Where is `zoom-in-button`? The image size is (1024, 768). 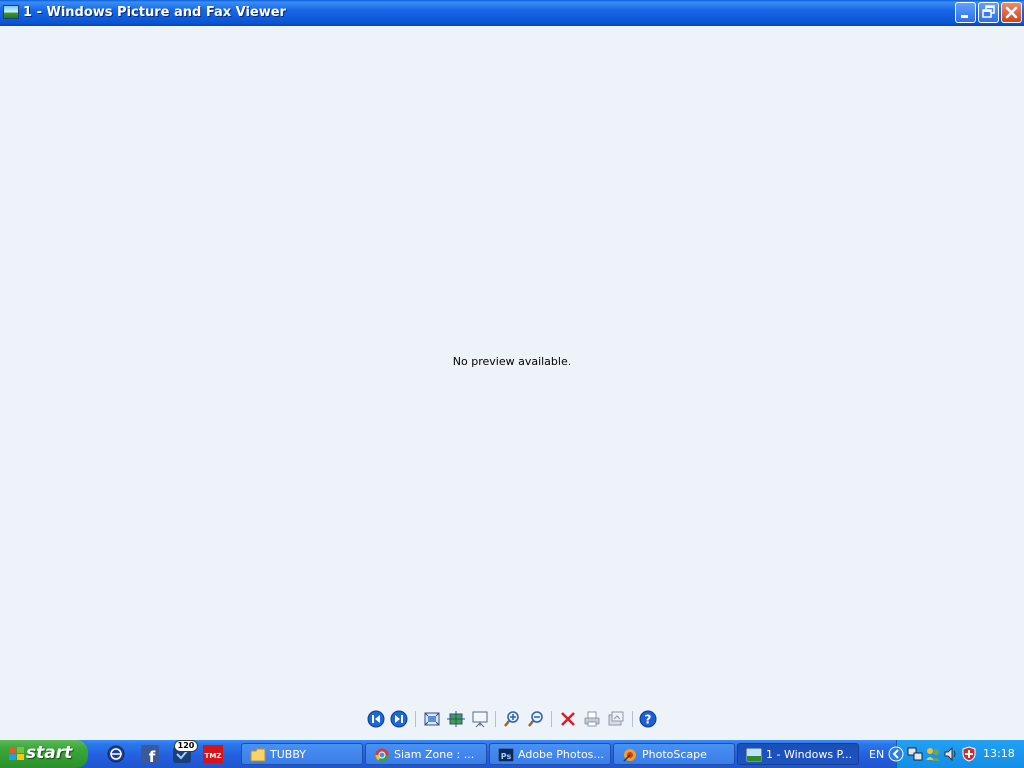 zoom-in-button is located at coordinates (512, 719).